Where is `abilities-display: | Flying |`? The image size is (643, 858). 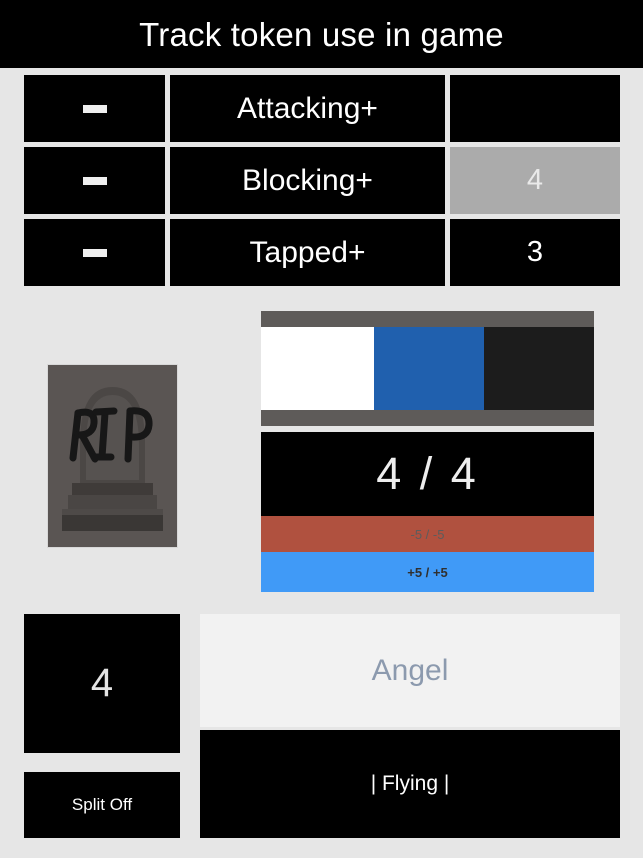
abilities-display: | Flying | is located at coordinates (410, 784).